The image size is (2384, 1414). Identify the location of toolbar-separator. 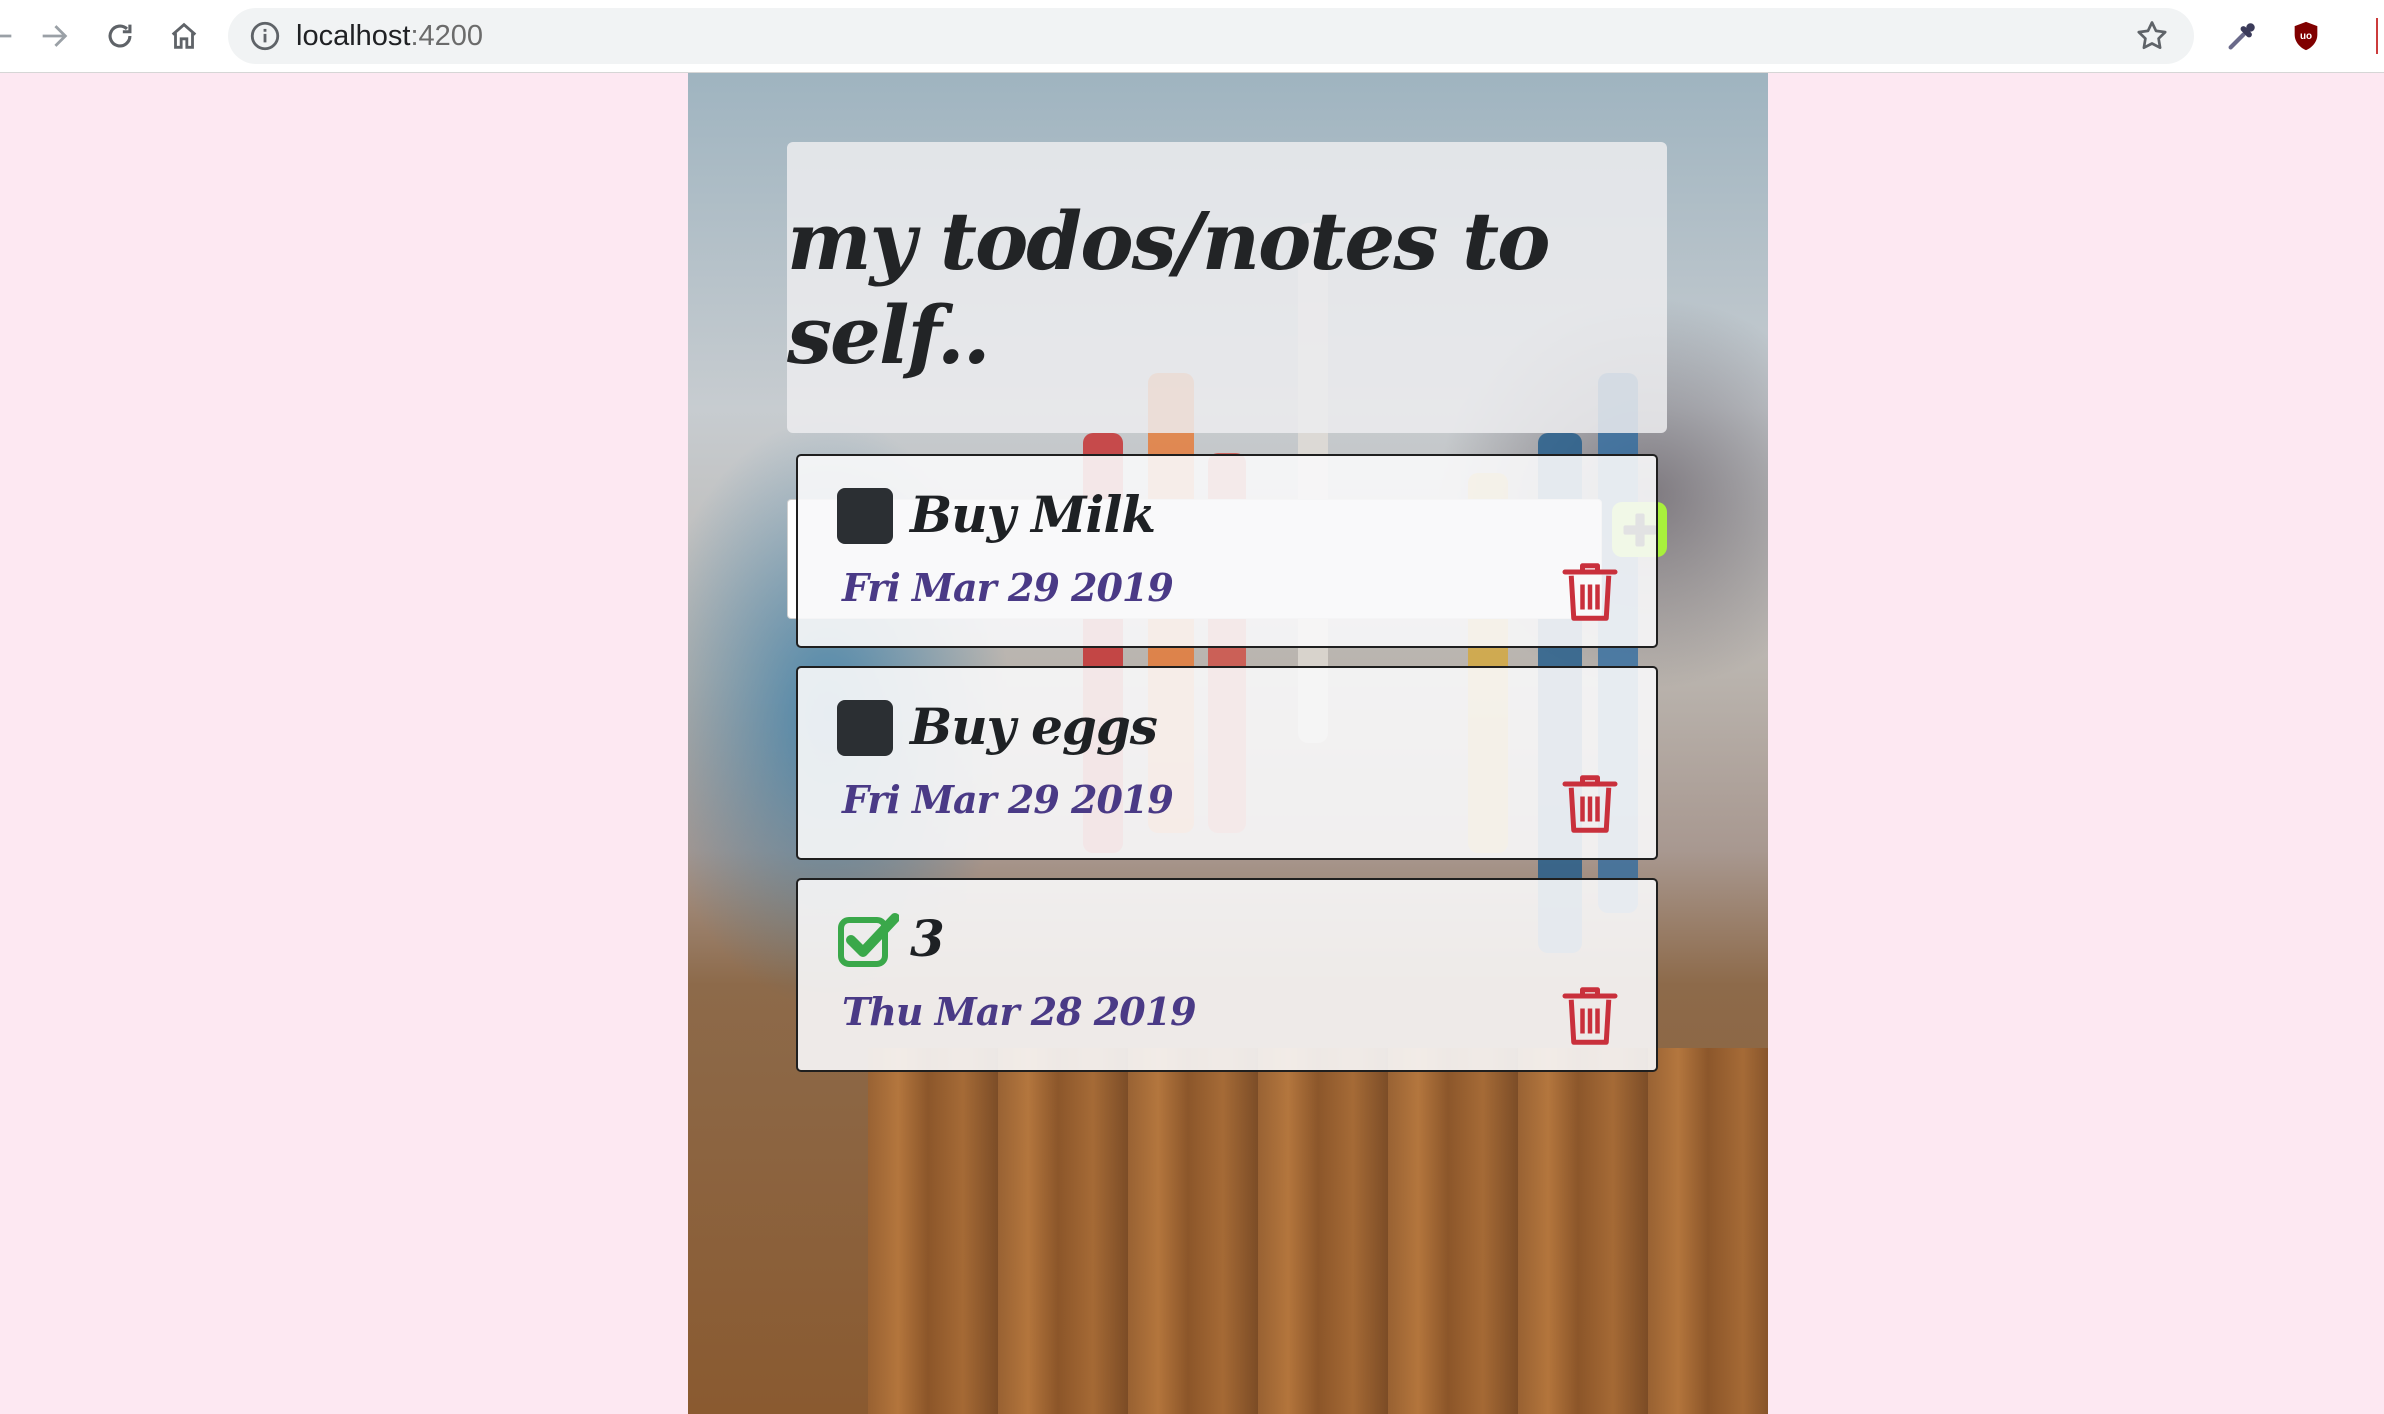
(2377, 36).